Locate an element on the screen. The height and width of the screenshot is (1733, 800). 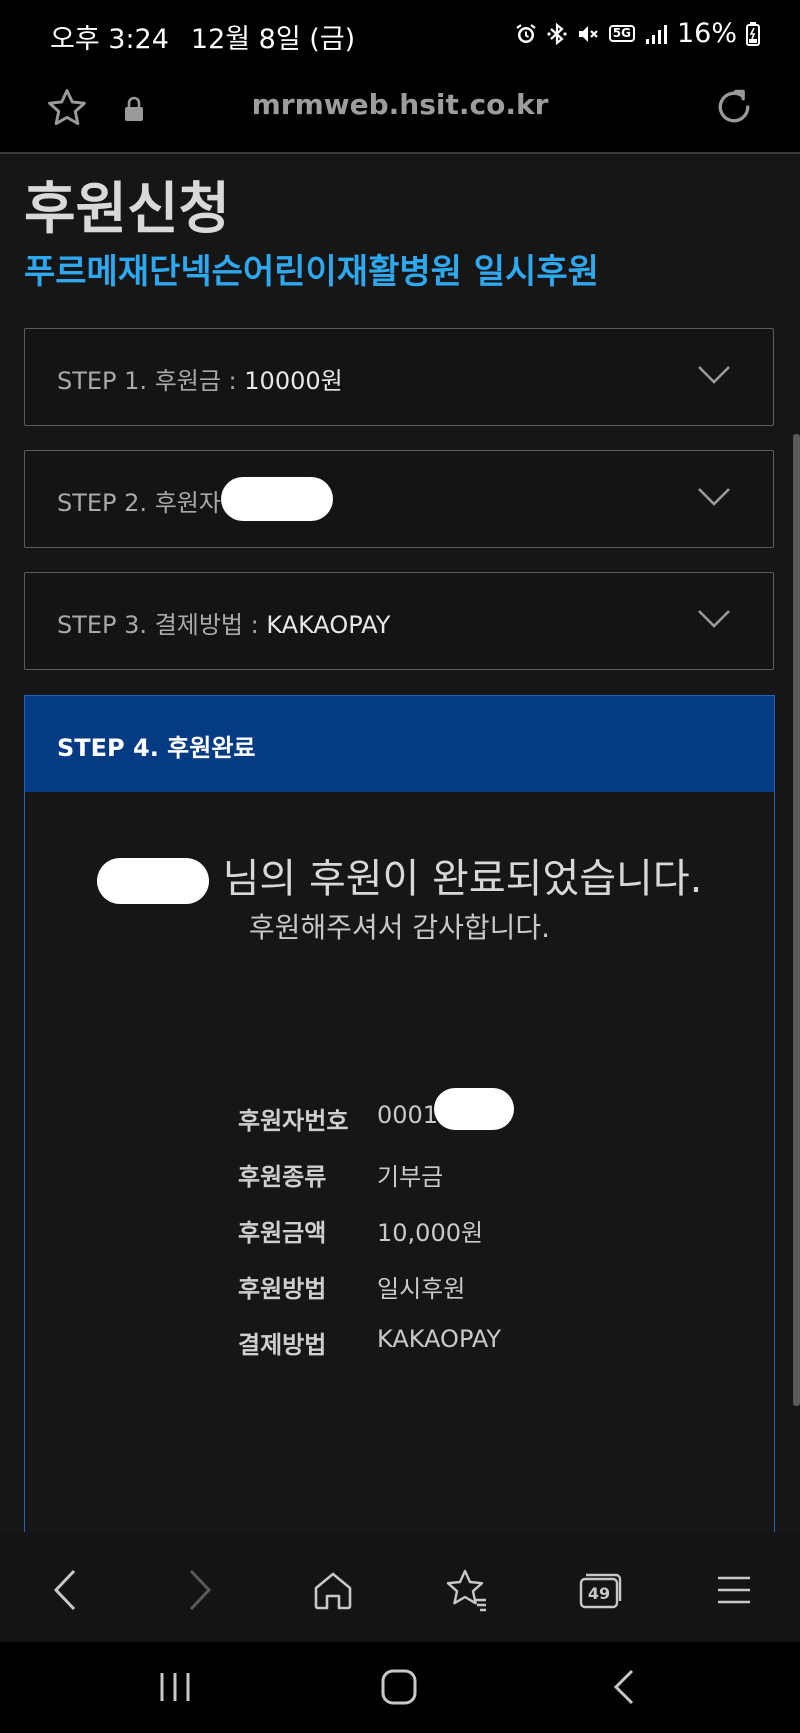
bookmarks-button is located at coordinates (467, 1590).